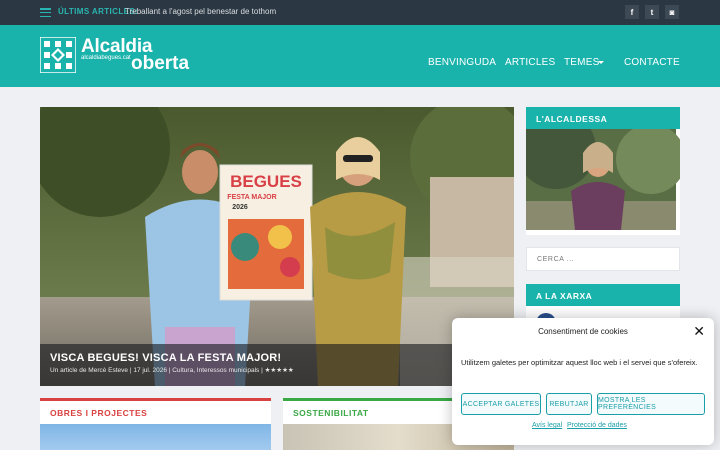 The image size is (720, 450). I want to click on poster-subtitle: FESTA MAJOR, so click(251, 197).